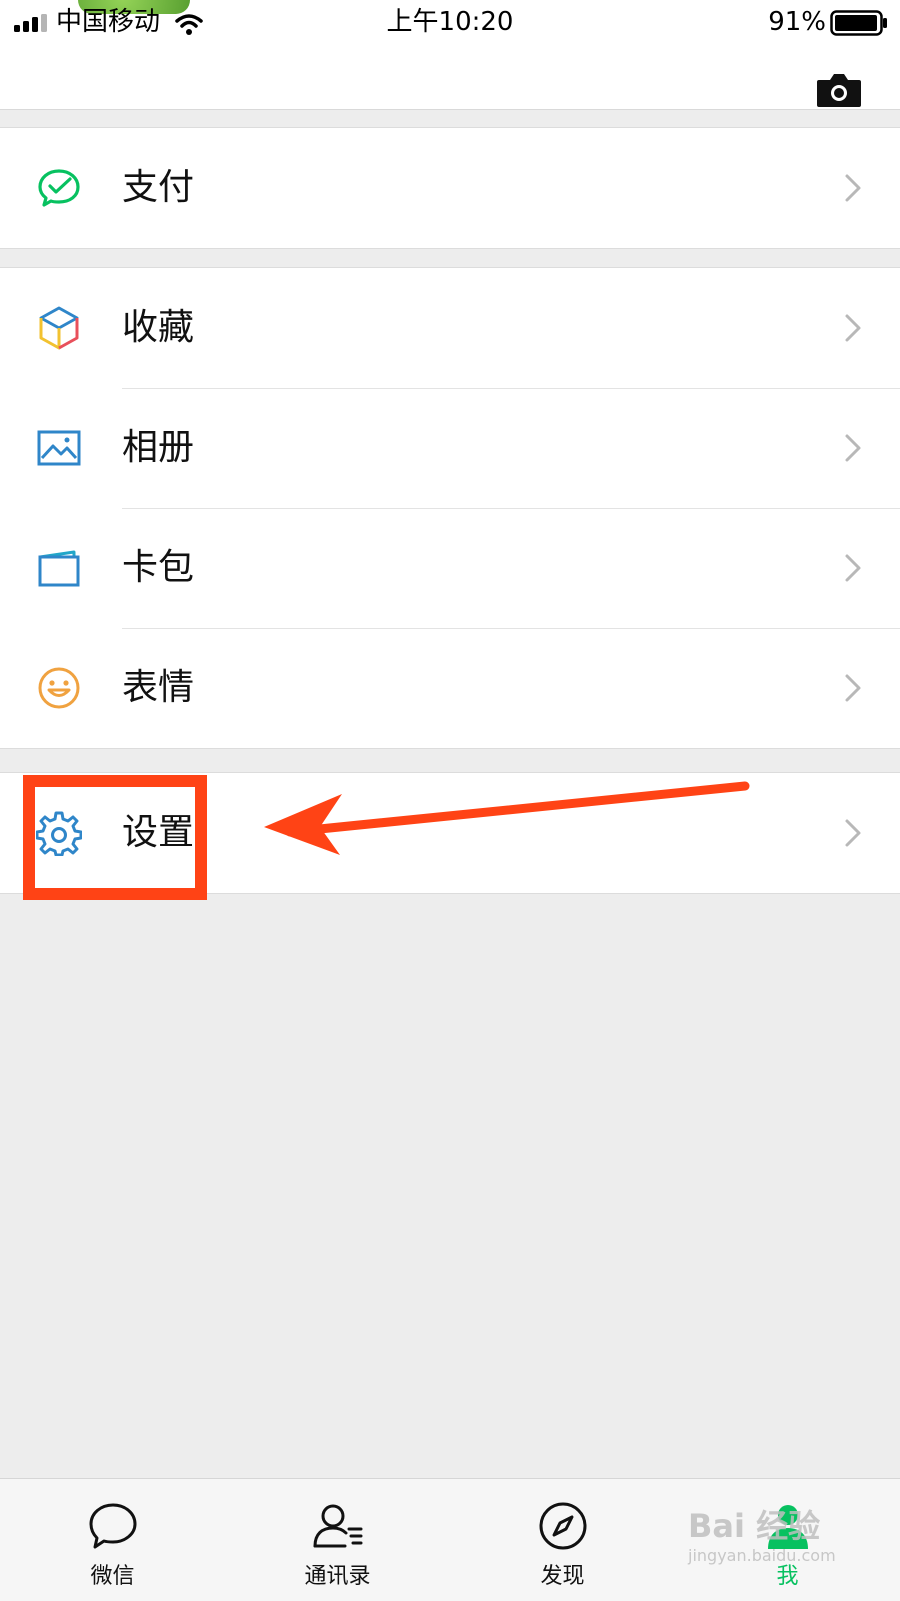  I want to click on menu-label-settings: 设置, so click(158, 832).